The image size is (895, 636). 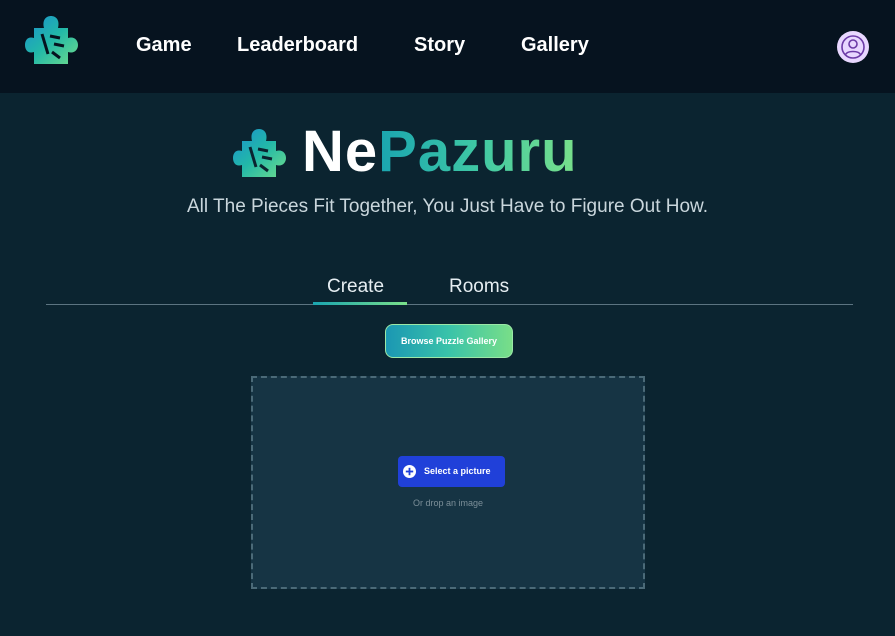 I want to click on plus-circle-icon, so click(x=409, y=471).